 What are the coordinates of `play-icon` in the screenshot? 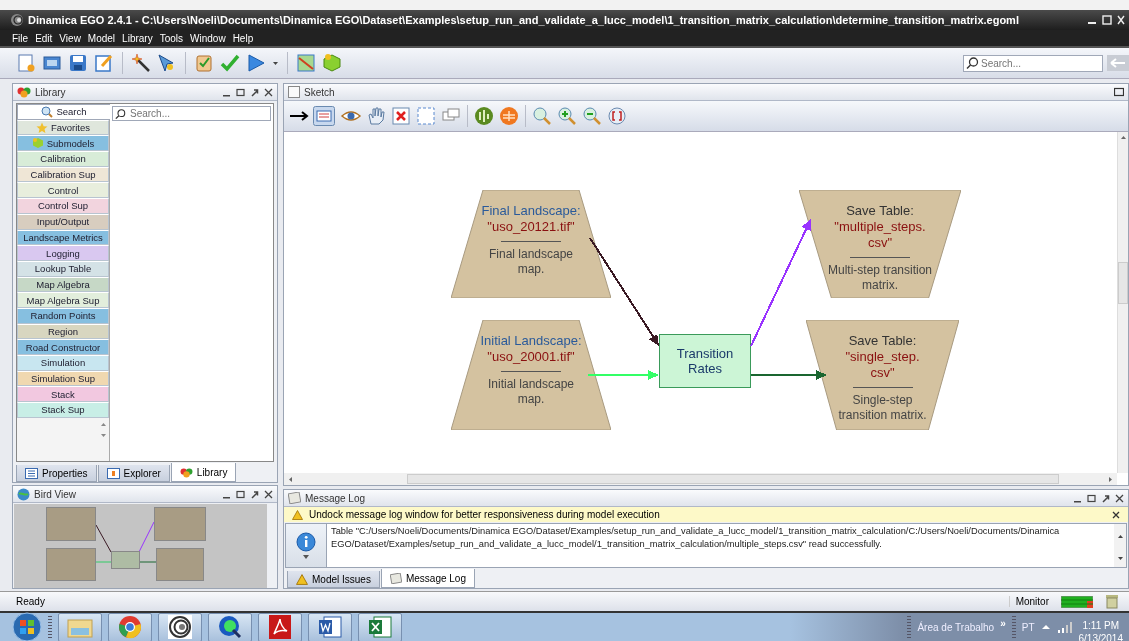 It's located at (256, 63).